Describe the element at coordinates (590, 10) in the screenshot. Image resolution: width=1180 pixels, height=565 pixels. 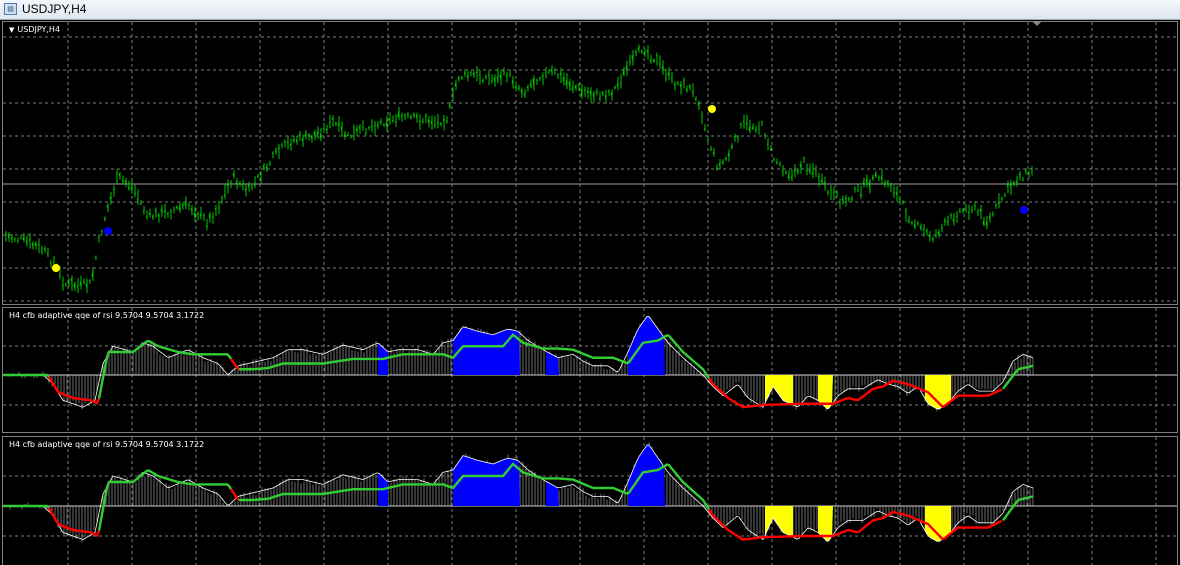
I see `window-titlebar: ▤ USDJPY,H4` at that location.